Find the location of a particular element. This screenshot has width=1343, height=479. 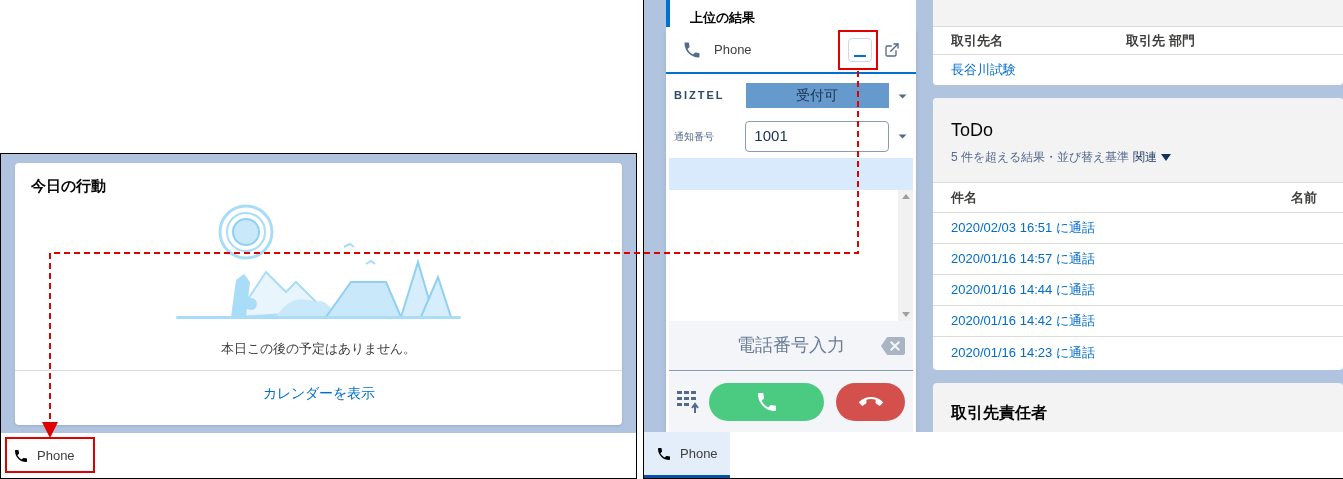

task-link: 2020/01/16 14:23 に通話 is located at coordinates (1023, 352).